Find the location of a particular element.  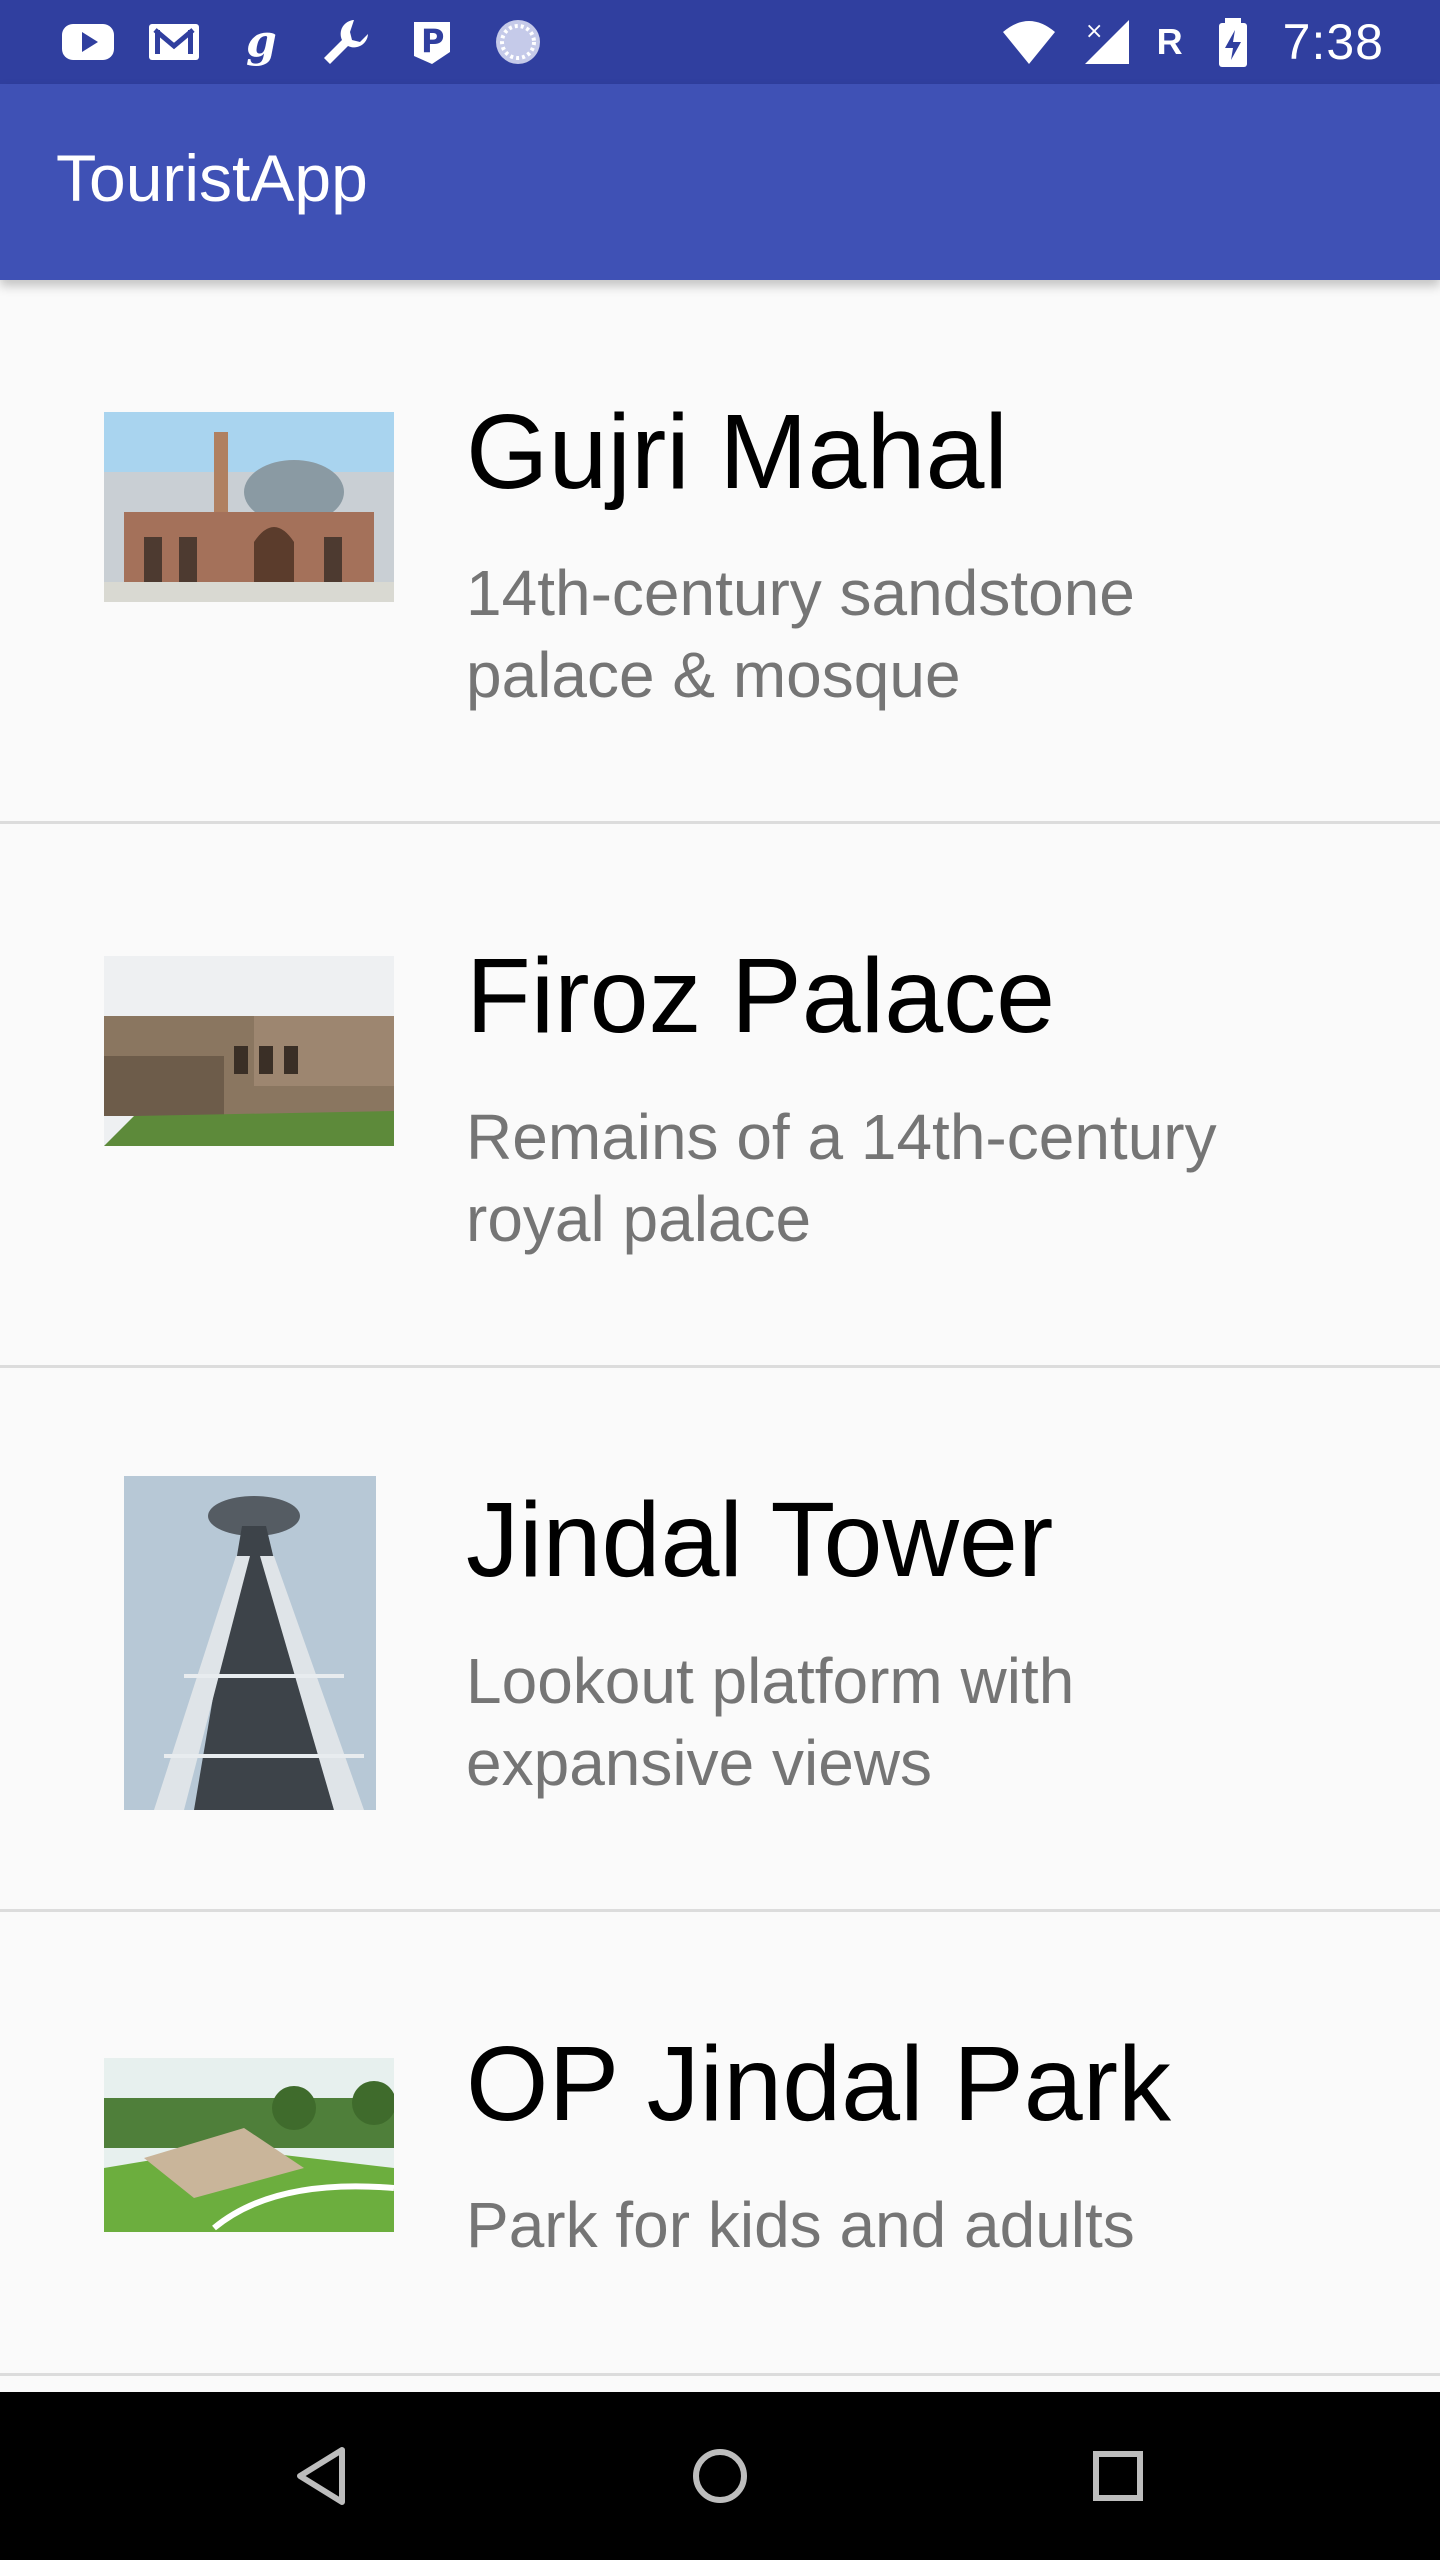

battery-icon is located at coordinates (1233, 42).